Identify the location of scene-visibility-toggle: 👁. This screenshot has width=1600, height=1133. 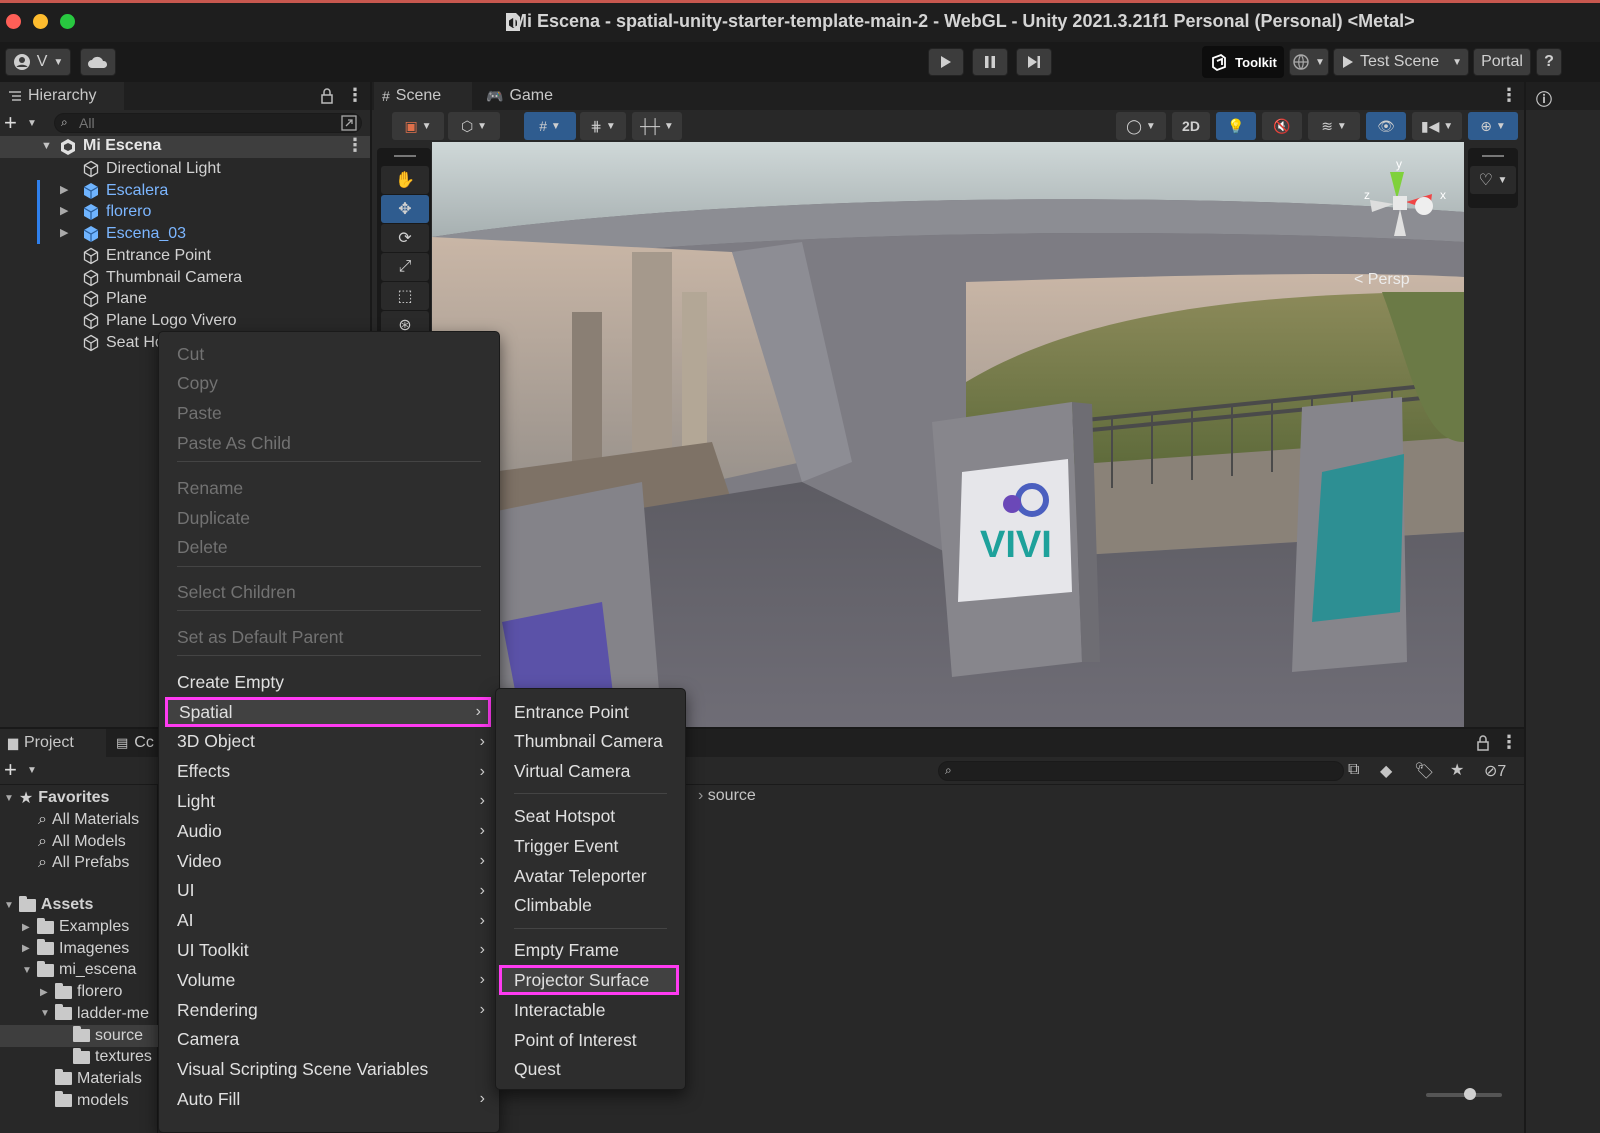
(1386, 126).